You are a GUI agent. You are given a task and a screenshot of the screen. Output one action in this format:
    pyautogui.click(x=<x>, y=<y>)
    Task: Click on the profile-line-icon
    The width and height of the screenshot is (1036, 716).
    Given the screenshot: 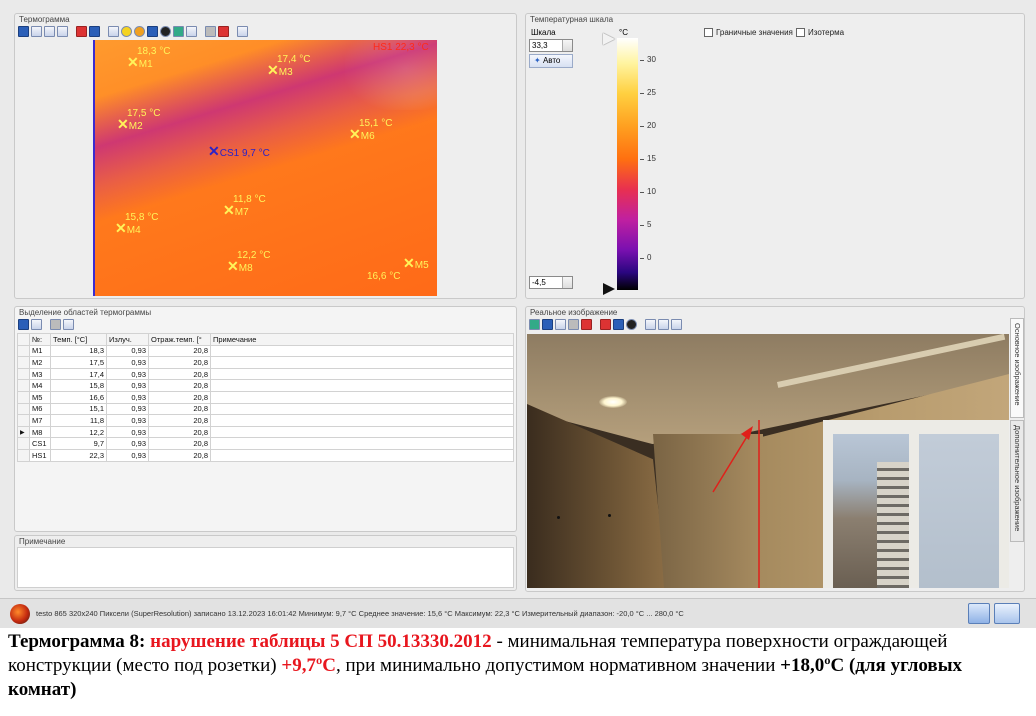 What is the action you would take?
    pyautogui.click(x=191, y=31)
    